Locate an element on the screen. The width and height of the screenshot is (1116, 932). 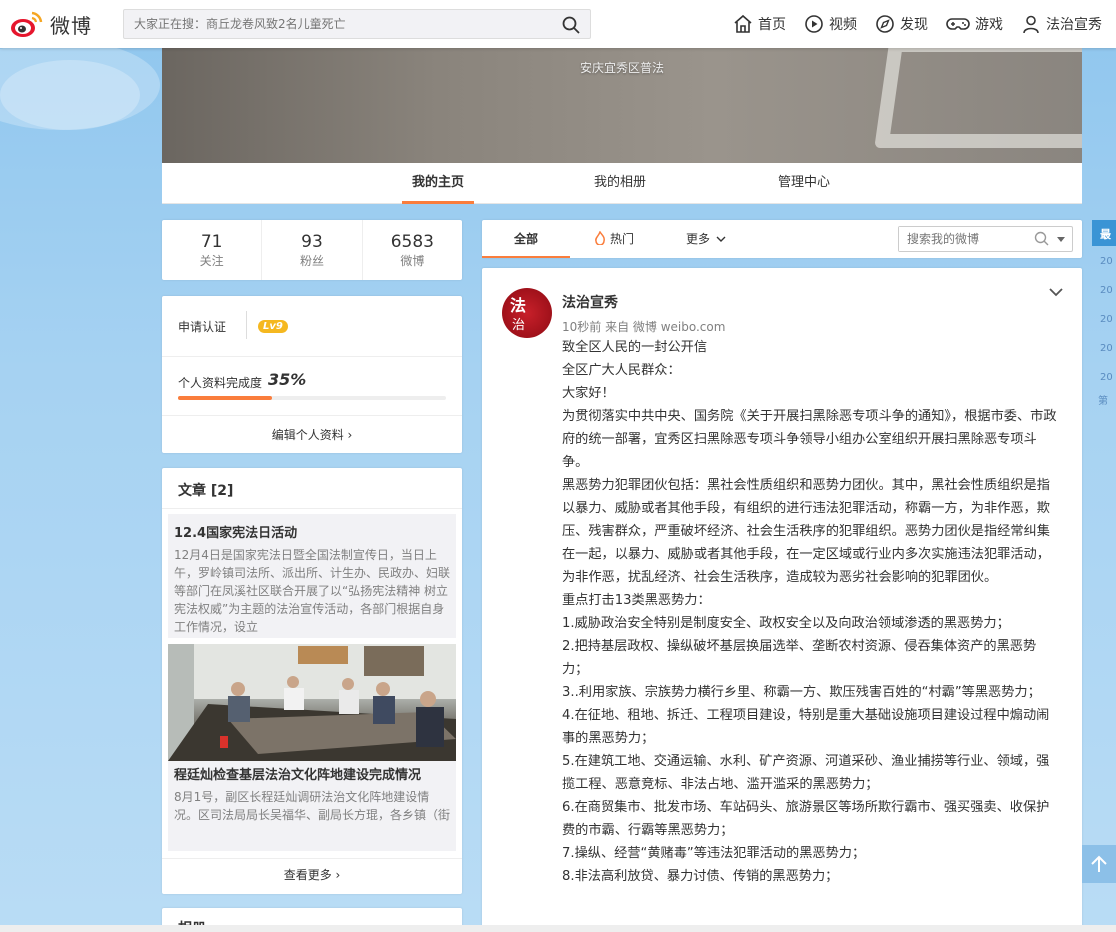
arrow-up-icon is located at coordinates (1099, 863).